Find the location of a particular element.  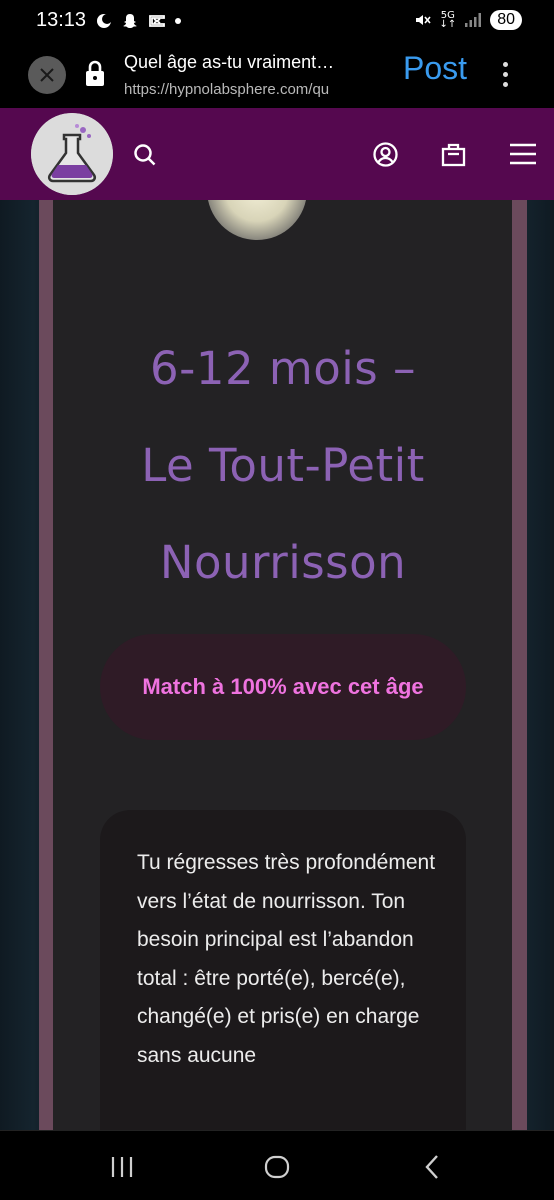

shopping-bag-icon is located at coordinates (453, 154).